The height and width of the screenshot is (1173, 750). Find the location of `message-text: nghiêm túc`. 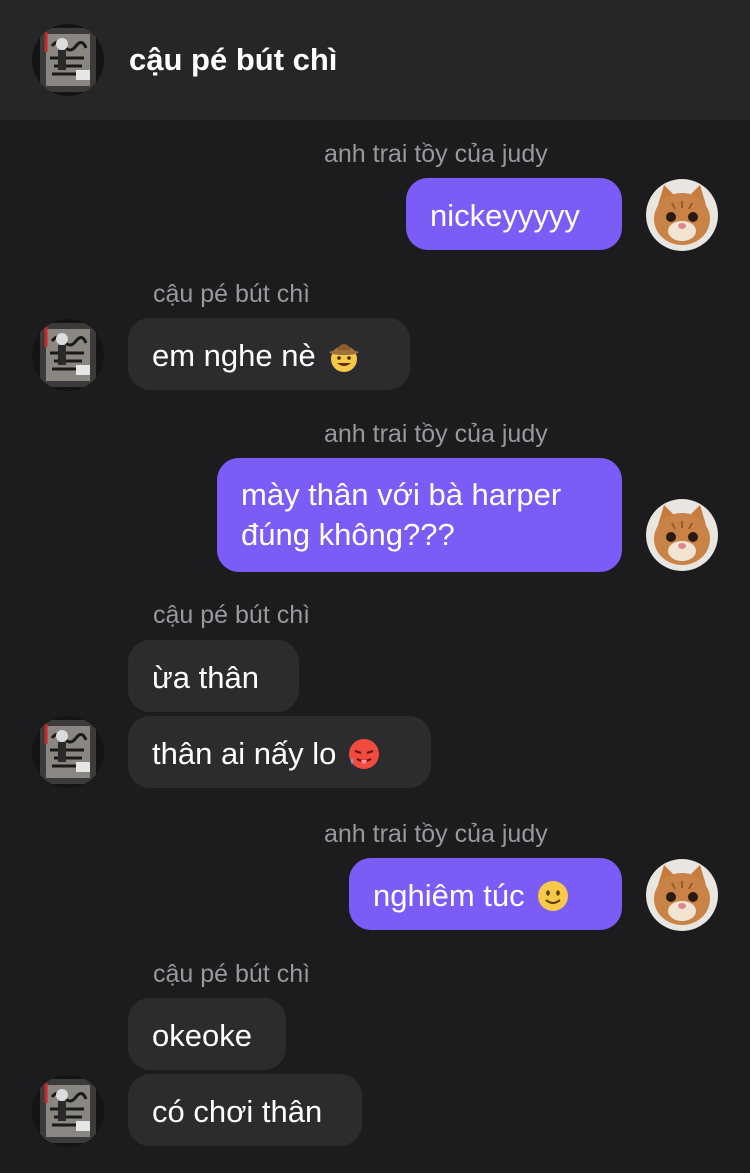

message-text: nghiêm túc is located at coordinates (449, 895).